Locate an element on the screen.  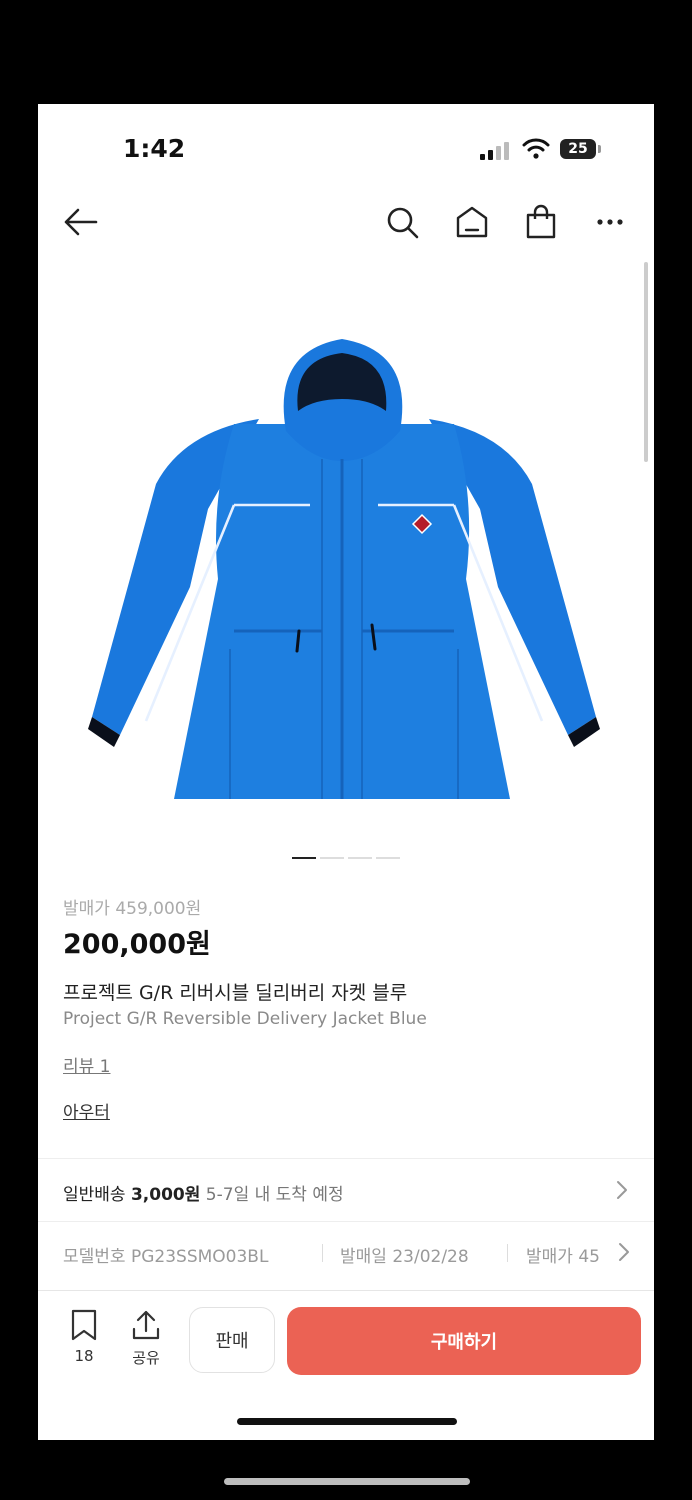
bookmark-button: 18 is located at coordinates (84, 1337).